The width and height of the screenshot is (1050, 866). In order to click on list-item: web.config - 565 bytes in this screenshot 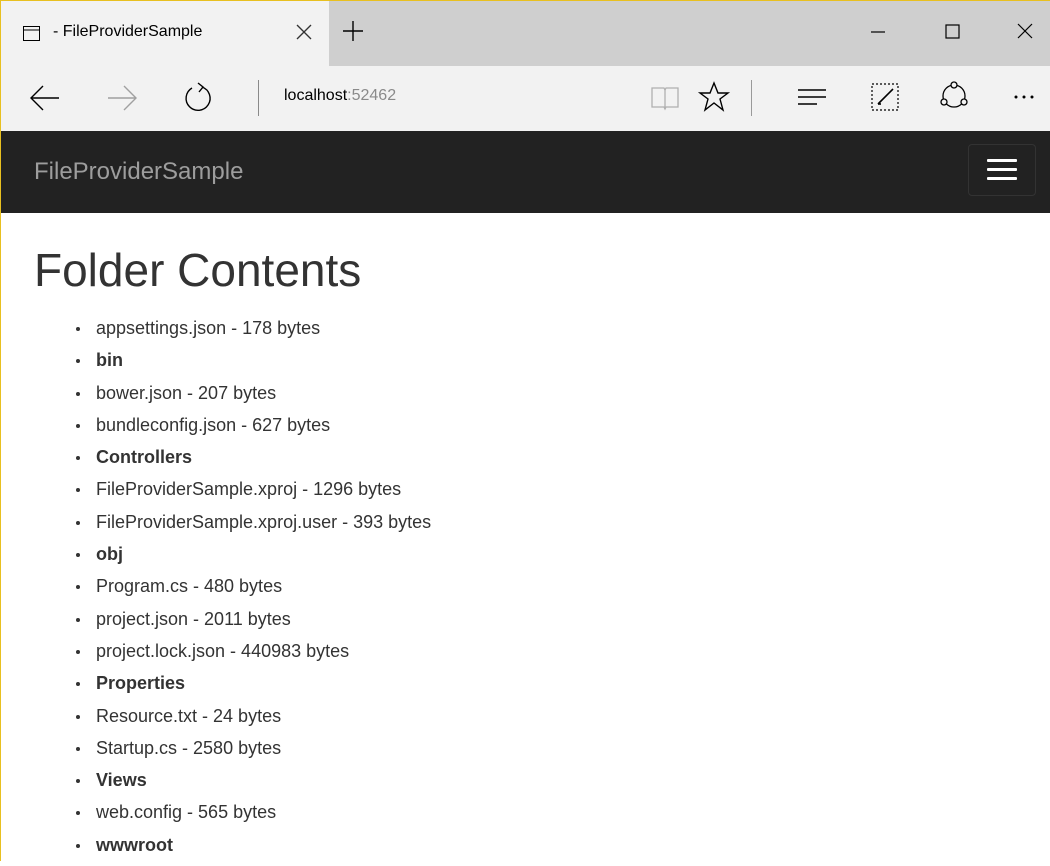, I will do `click(252, 817)`.